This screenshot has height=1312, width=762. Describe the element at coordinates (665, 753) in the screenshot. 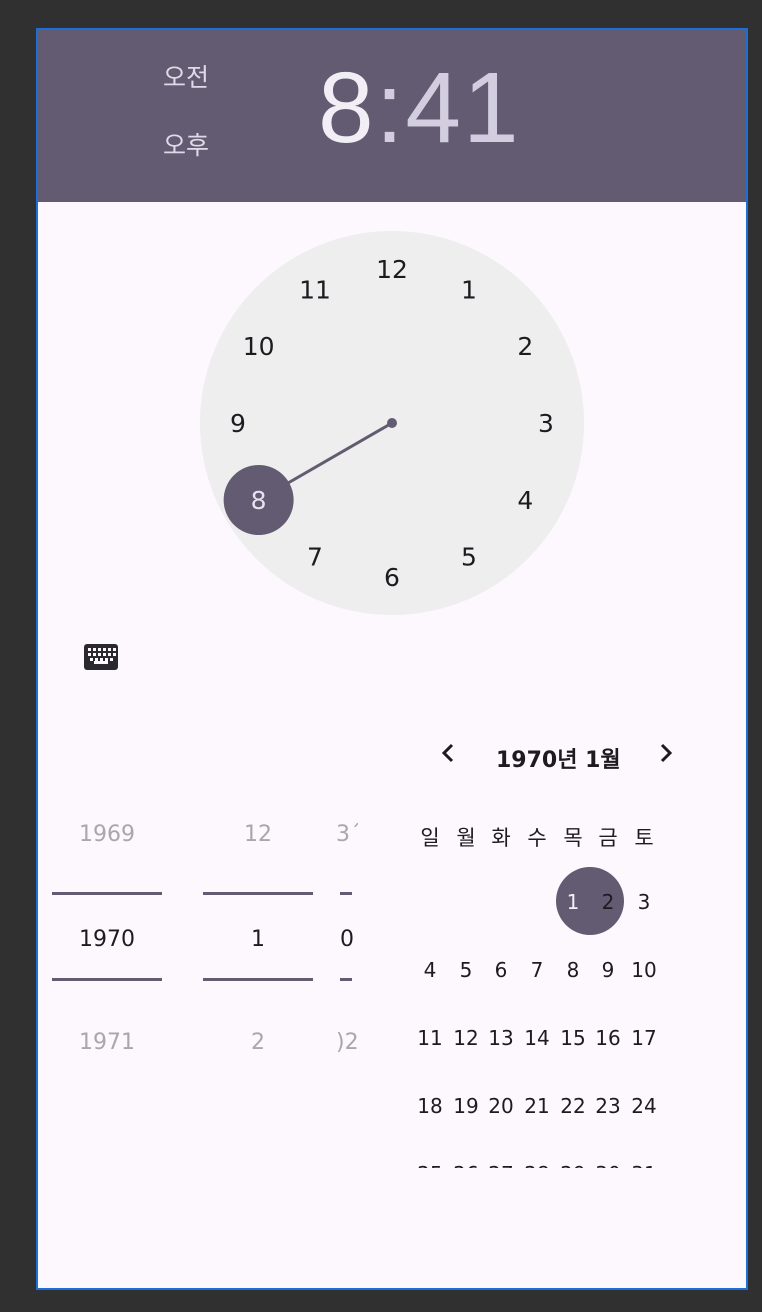

I see `chevron-right-icon` at that location.